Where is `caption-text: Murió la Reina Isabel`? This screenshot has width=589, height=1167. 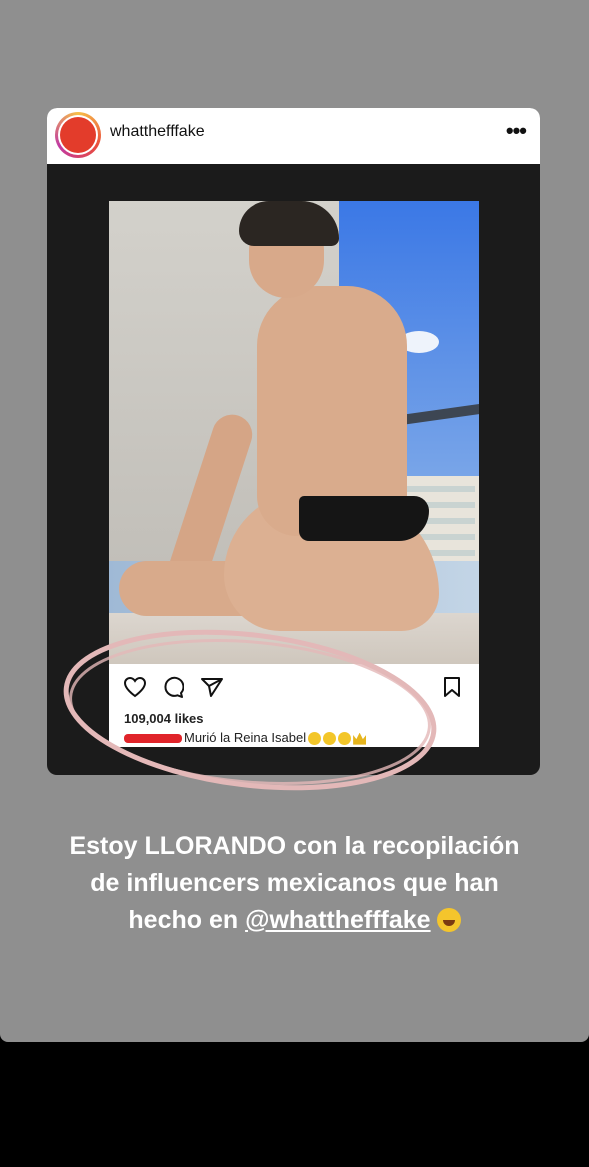
caption-text: Murió la Reina Isabel is located at coordinates (245, 737).